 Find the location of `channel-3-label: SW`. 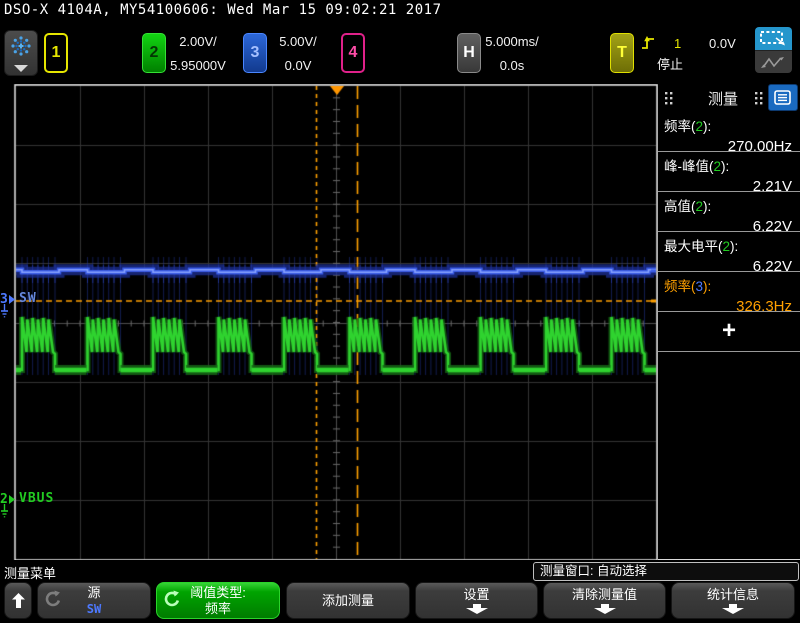

channel-3-label: SW is located at coordinates (28, 298).